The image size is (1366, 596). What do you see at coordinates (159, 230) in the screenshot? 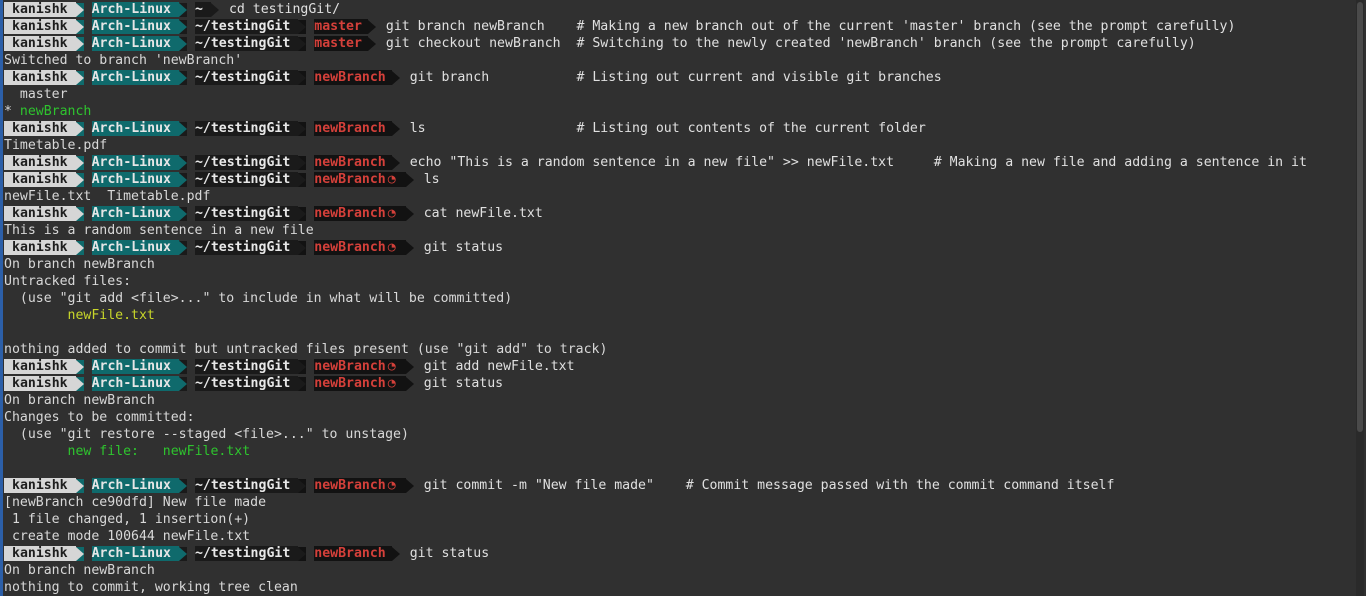
I see `output-text: This is a random sentence in a new file` at bounding box center [159, 230].